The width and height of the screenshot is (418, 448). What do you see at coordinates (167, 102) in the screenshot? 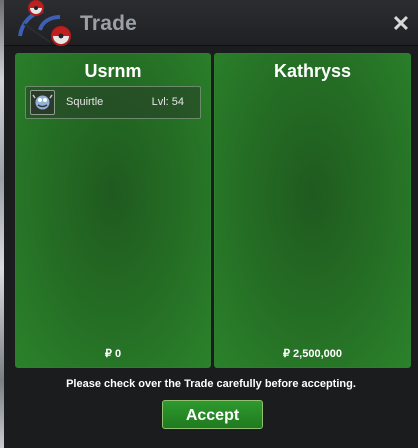
I see `item-level: Lvl: 54` at bounding box center [167, 102].